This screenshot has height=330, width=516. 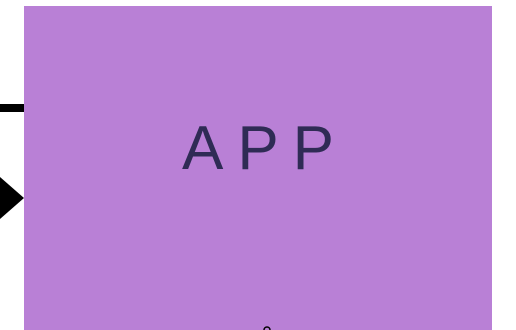 What do you see at coordinates (265, 148) in the screenshot?
I see `app-label: APP` at bounding box center [265, 148].